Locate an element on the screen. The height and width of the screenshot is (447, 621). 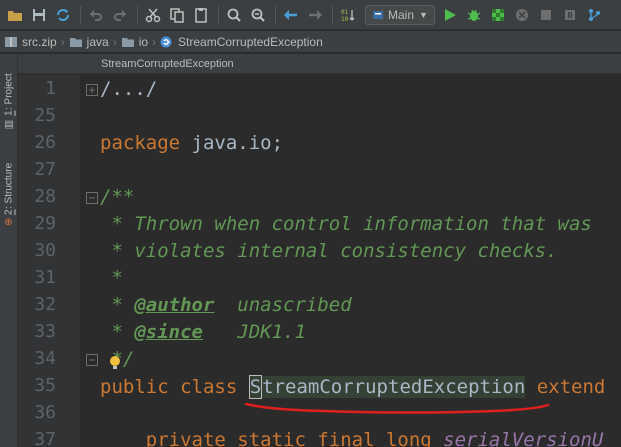
project-tool-tab: ▤ 1: Project is located at coordinates (9, 95).